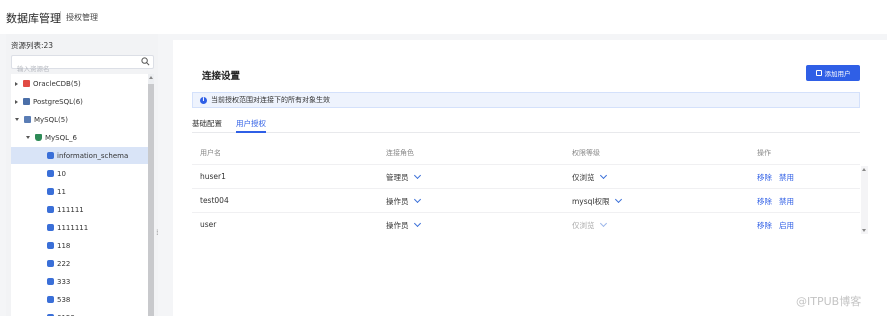  What do you see at coordinates (864, 230) in the screenshot?
I see `scroll-down-icon` at bounding box center [864, 230].